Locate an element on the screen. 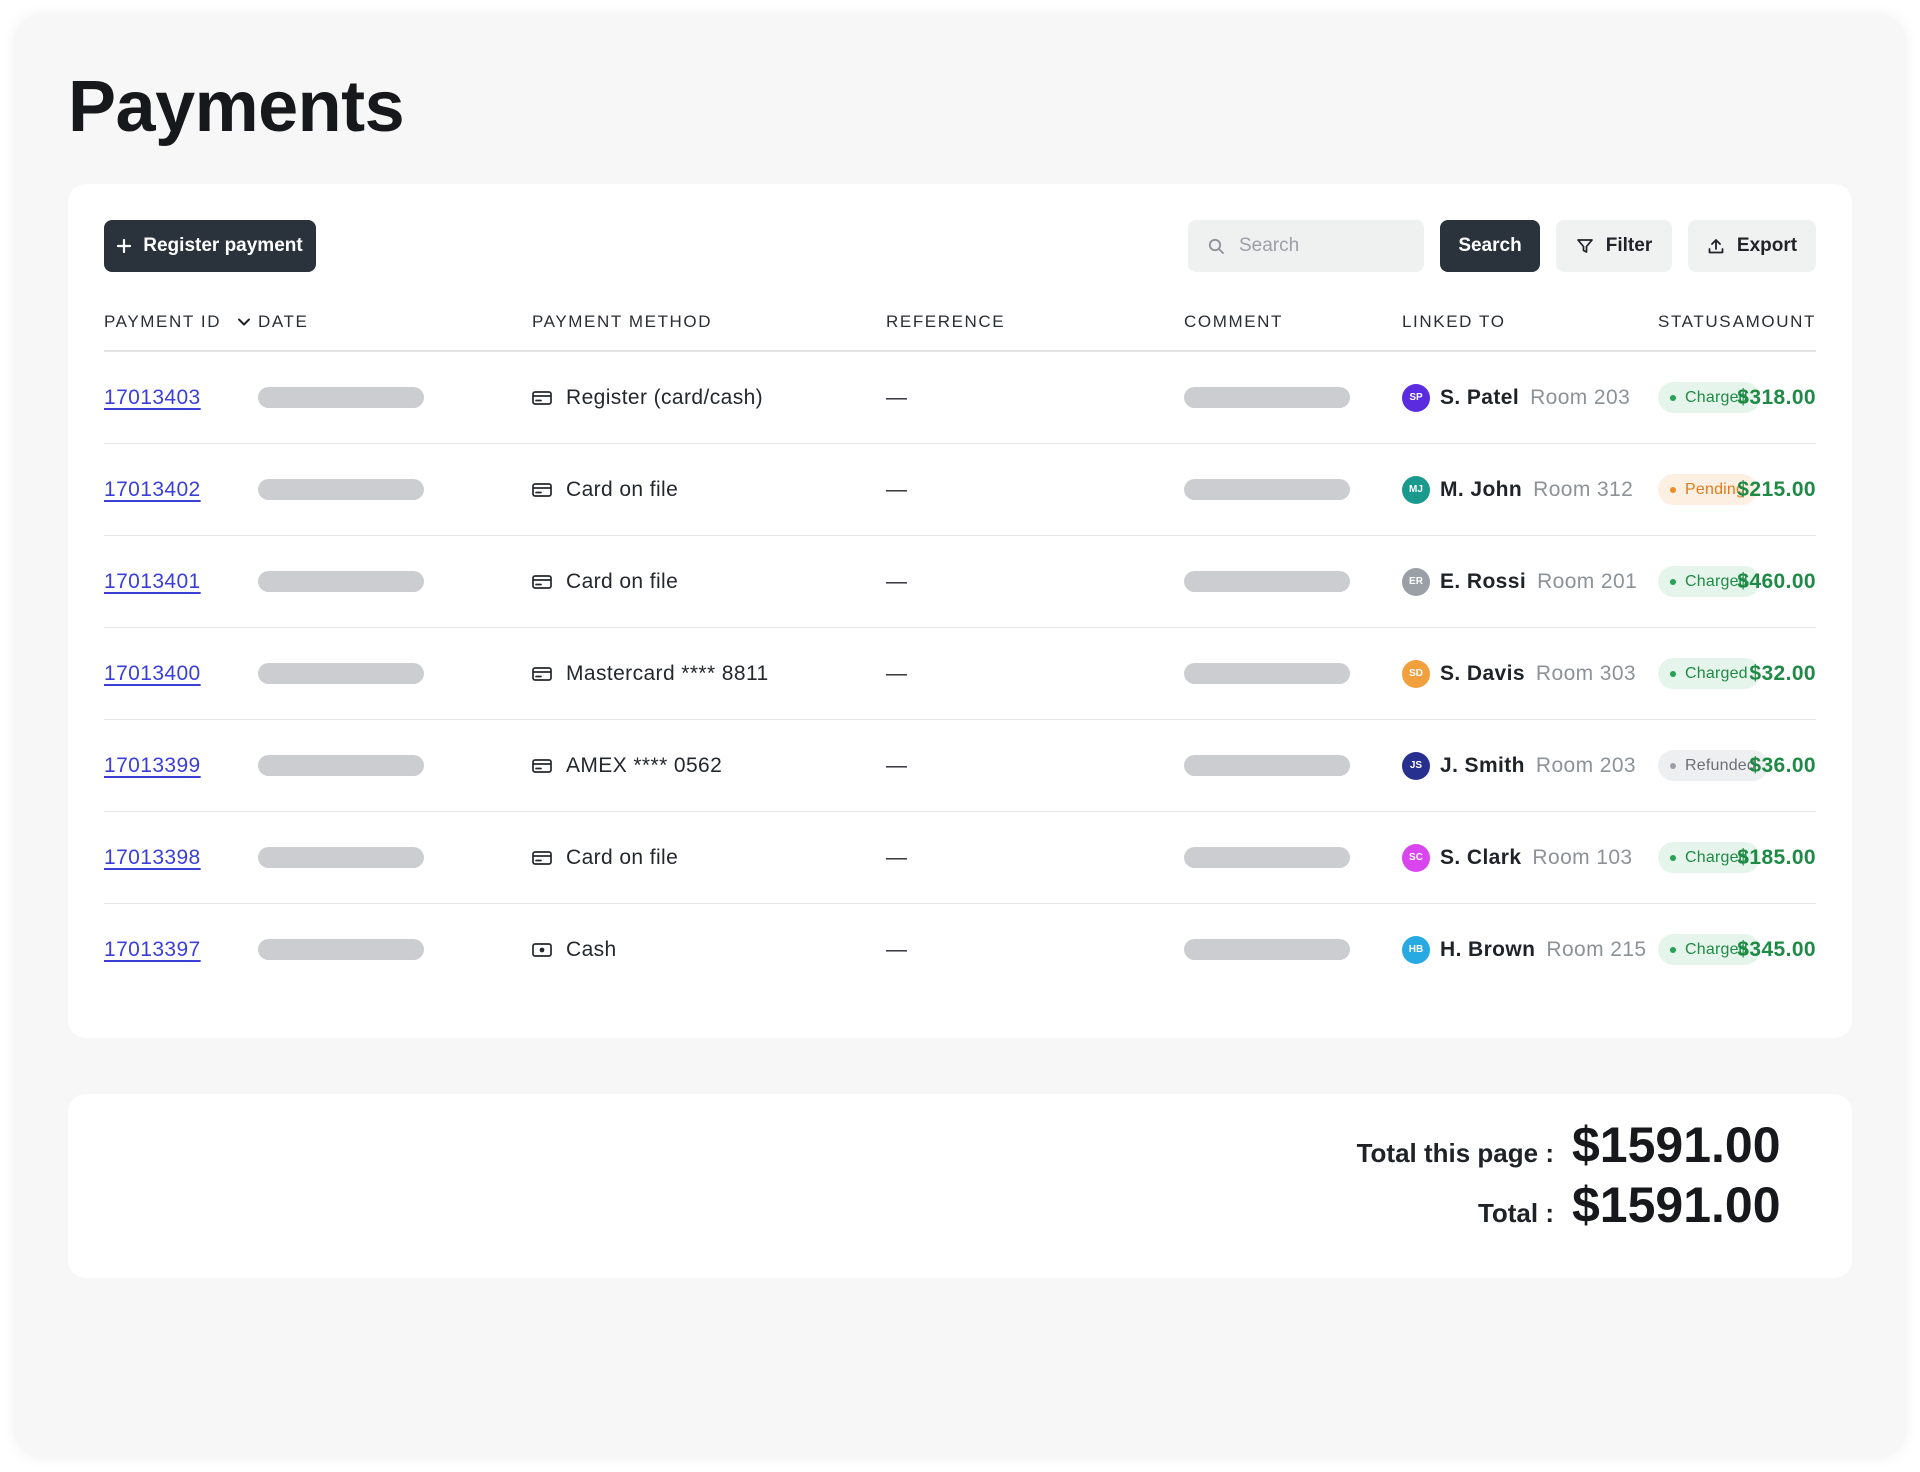 The image size is (1920, 1472). payment-id-cell: 17013403 is located at coordinates (152, 397).